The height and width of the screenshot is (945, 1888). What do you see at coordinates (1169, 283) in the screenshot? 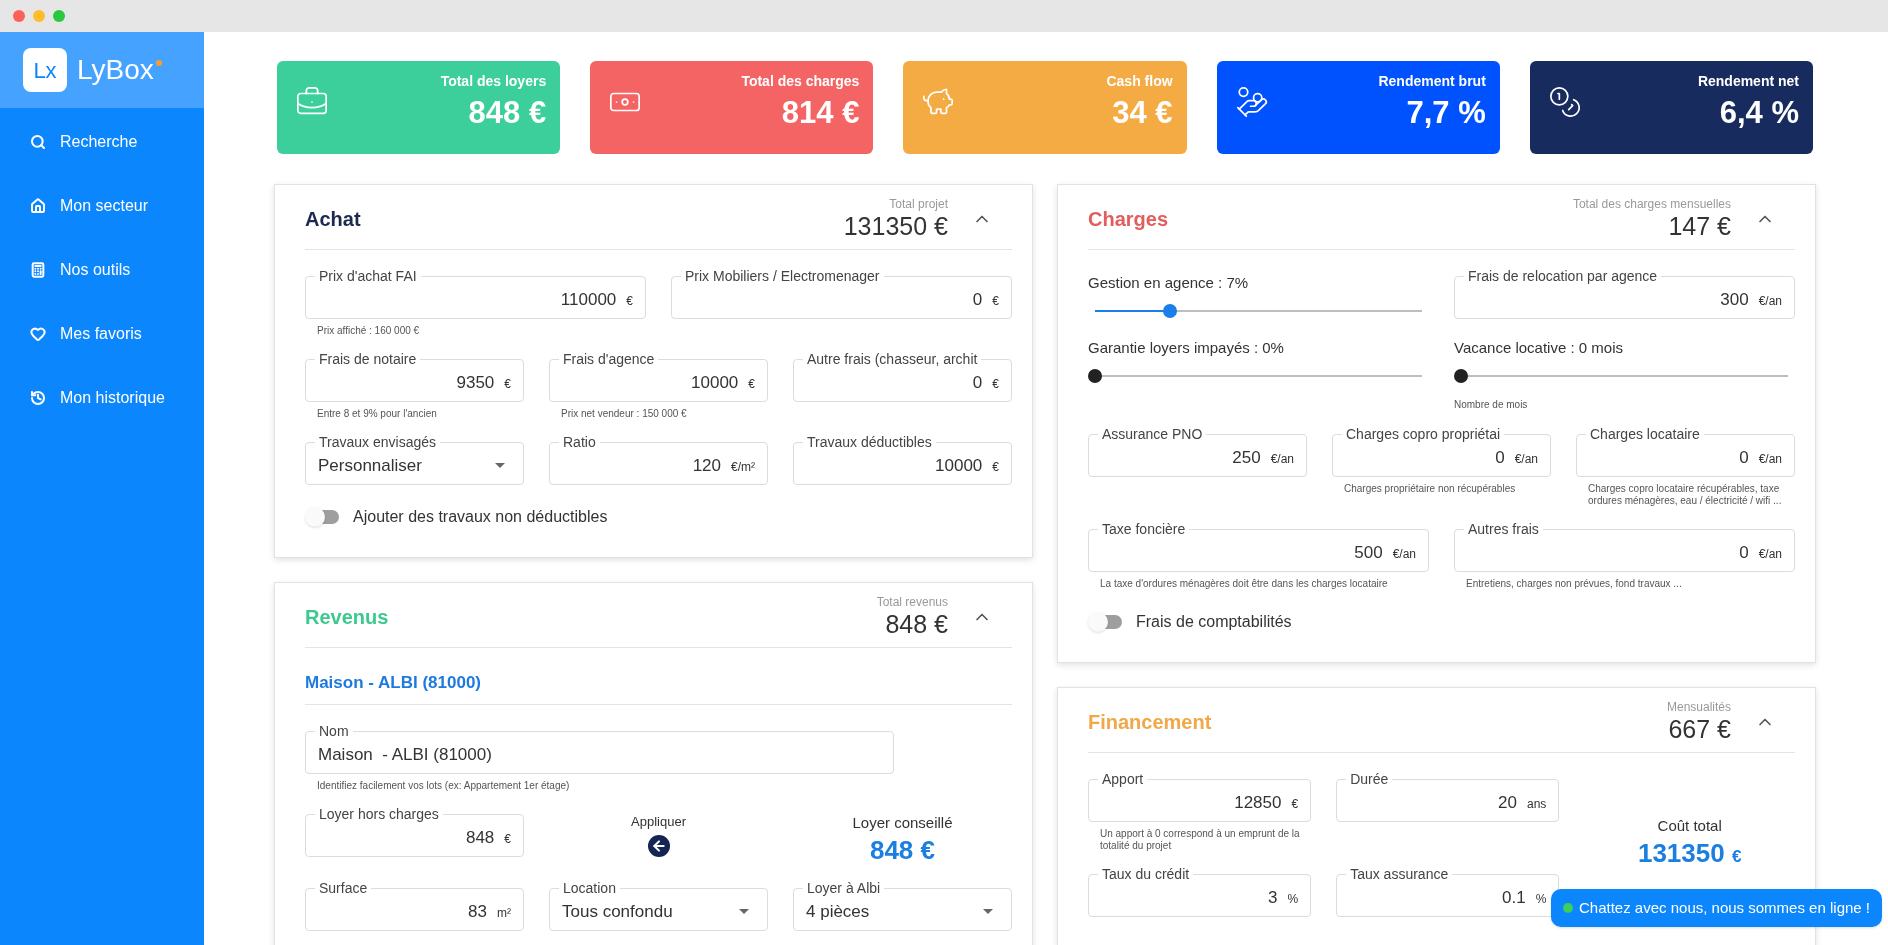
I see `slider-label: Gestion en agence : 7%` at bounding box center [1169, 283].